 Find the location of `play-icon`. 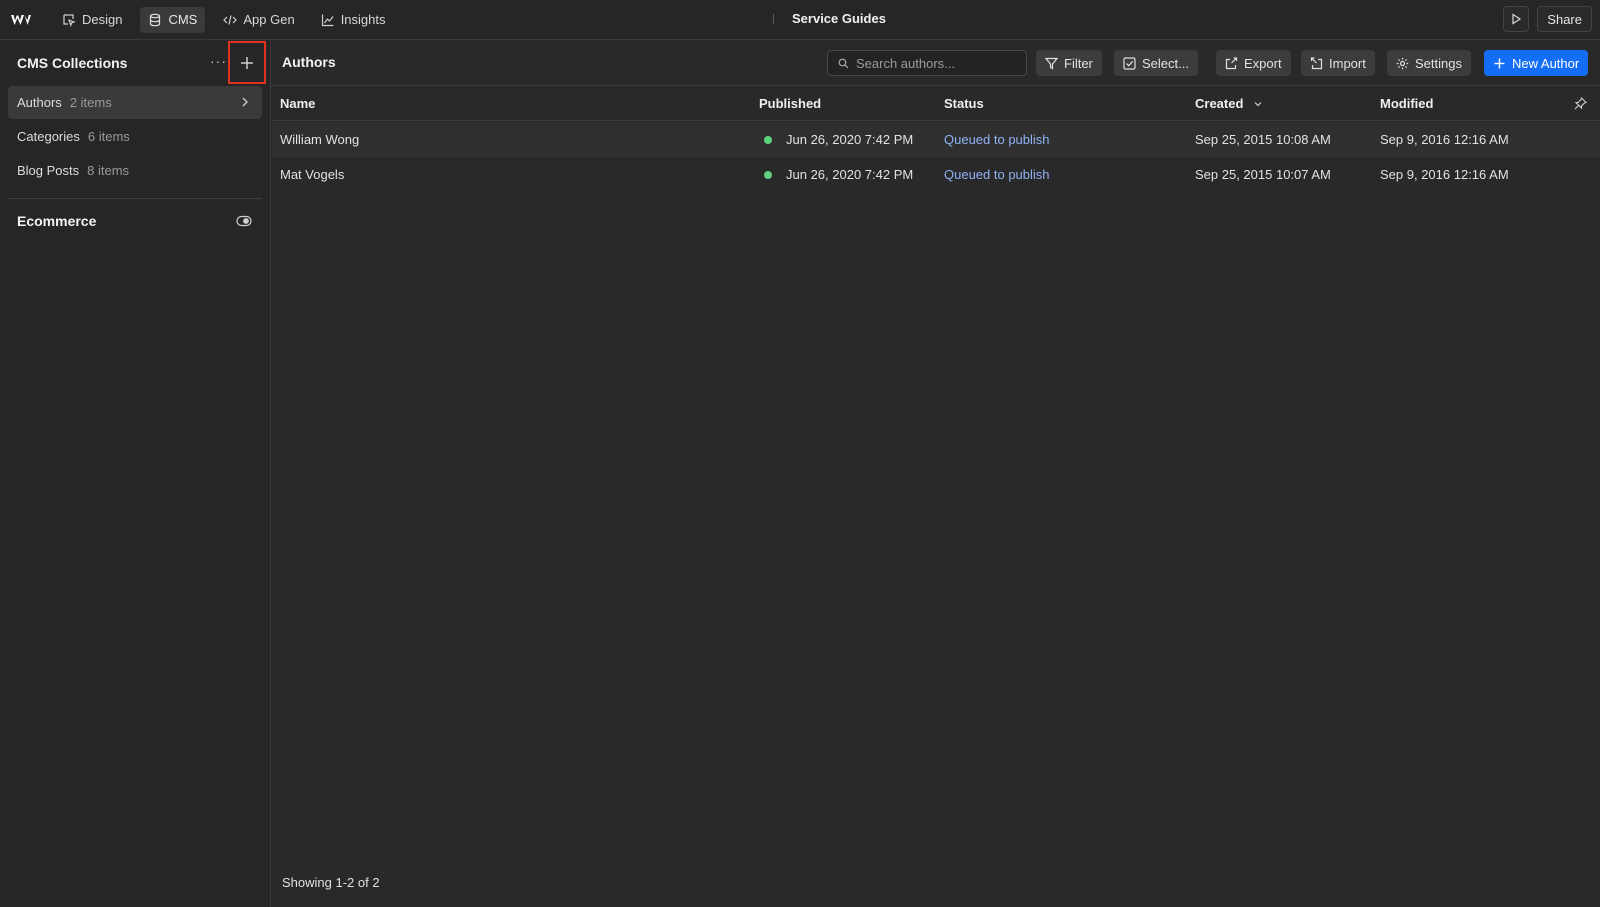

play-icon is located at coordinates (1517, 19).